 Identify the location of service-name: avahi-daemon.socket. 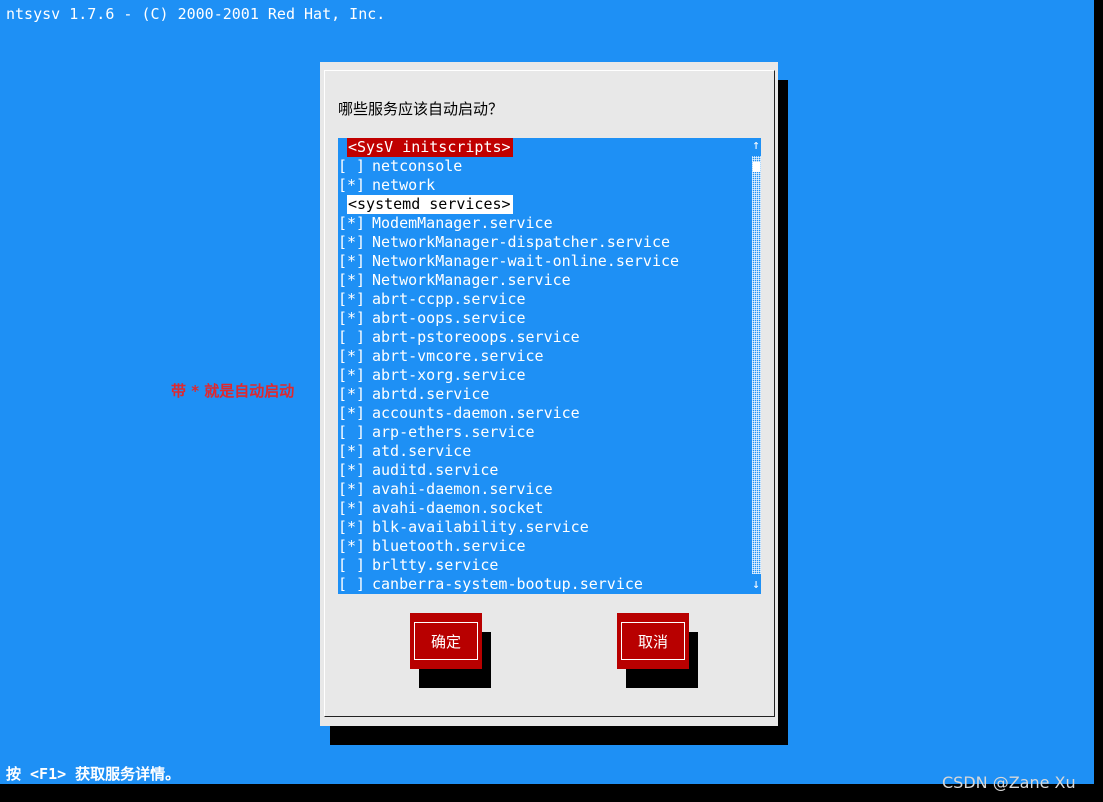
(458, 508).